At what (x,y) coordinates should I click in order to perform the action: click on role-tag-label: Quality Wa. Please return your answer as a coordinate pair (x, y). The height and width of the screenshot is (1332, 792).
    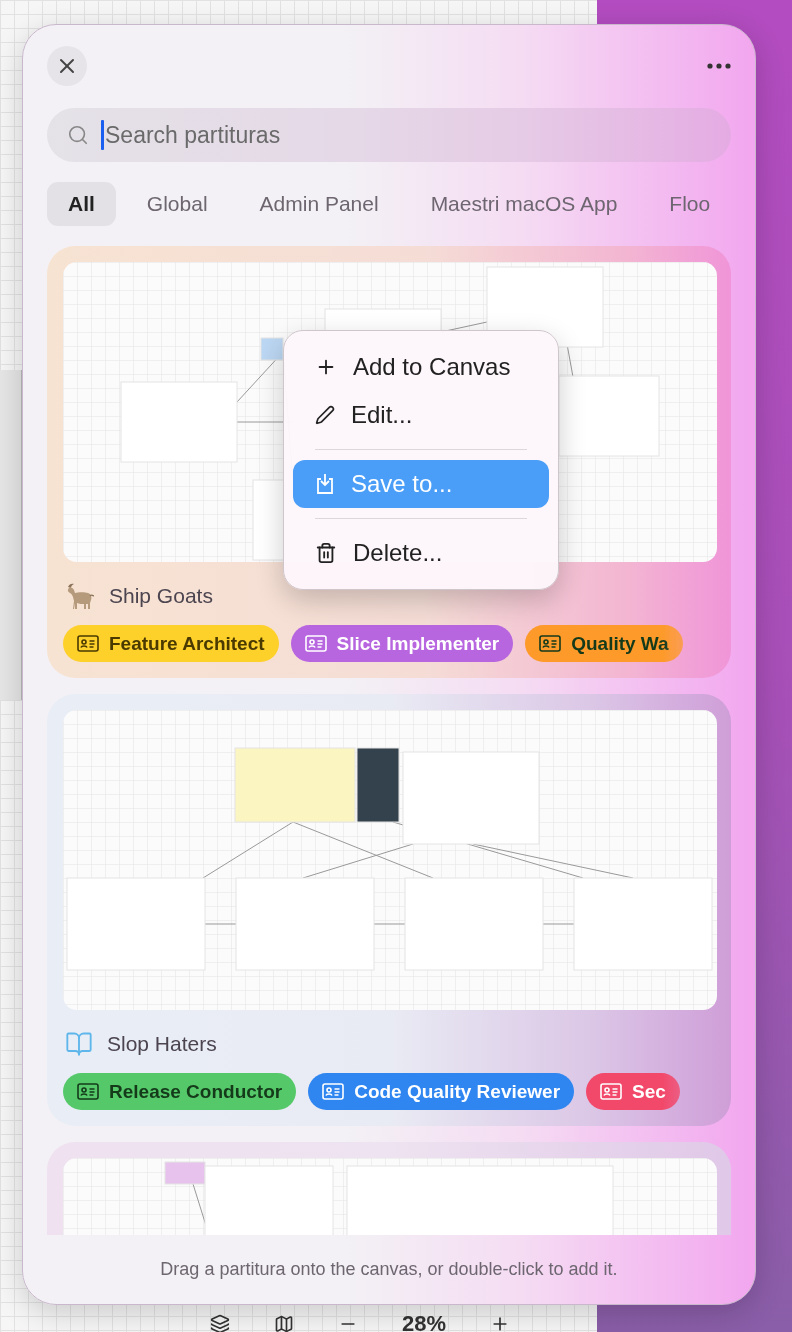
    Looking at the image, I should click on (620, 643).